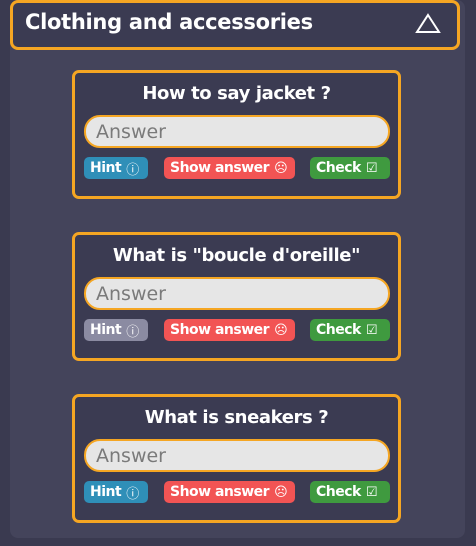 The height and width of the screenshot is (546, 476). What do you see at coordinates (236, 93) in the screenshot?
I see `question-text: How to say jacket ?` at bounding box center [236, 93].